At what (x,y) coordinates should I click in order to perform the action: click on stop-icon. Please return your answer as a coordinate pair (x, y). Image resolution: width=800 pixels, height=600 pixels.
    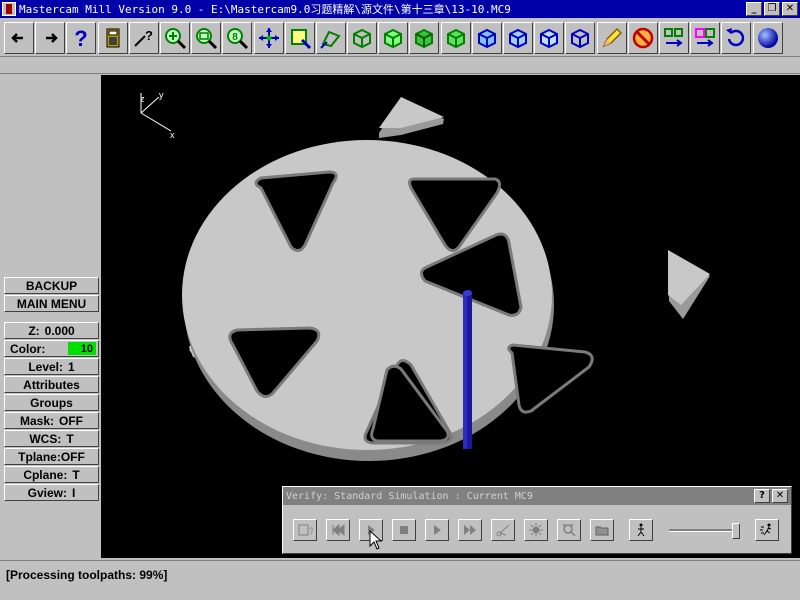
    Looking at the image, I should click on (404, 530).